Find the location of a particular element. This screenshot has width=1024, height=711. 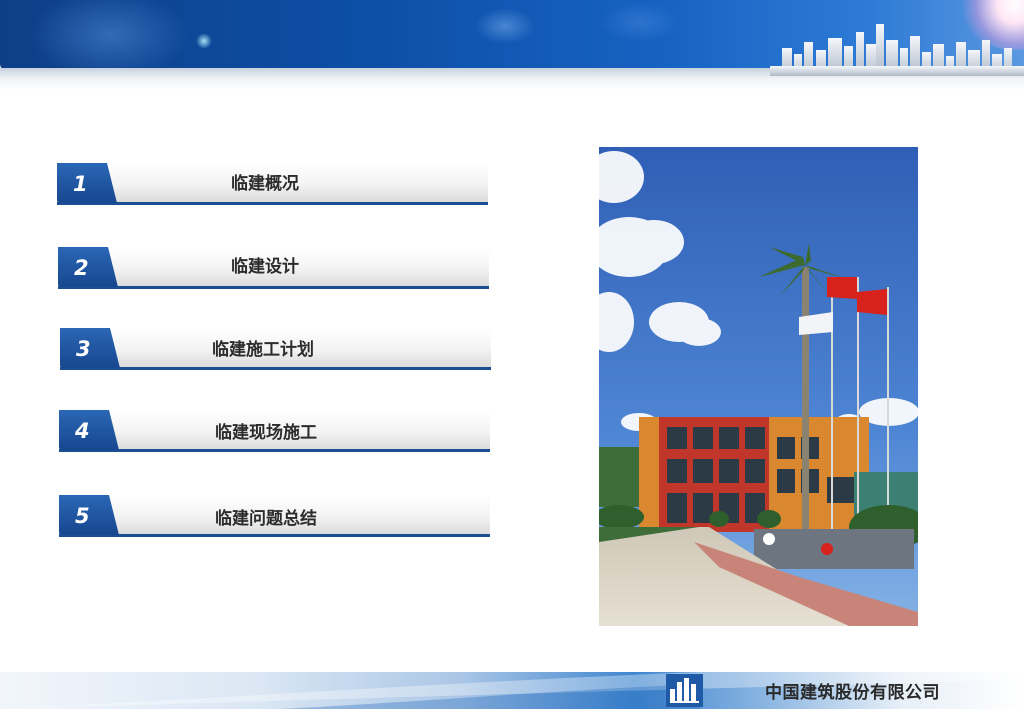

top-banner is located at coordinates (512, 45).